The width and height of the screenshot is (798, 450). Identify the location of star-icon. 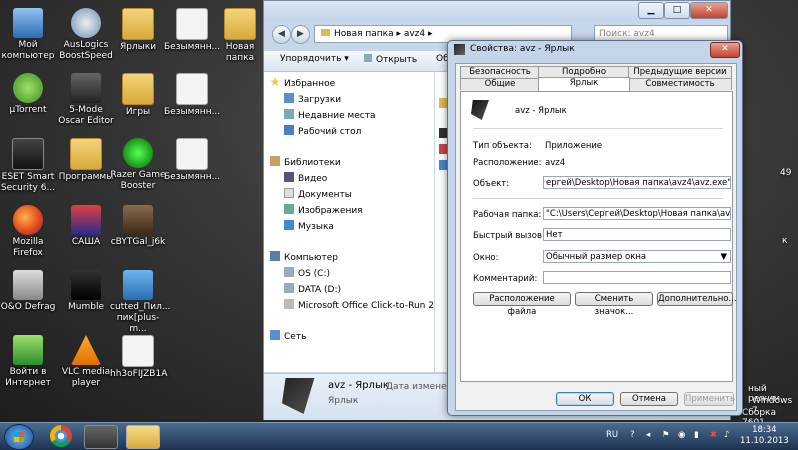
(275, 82).